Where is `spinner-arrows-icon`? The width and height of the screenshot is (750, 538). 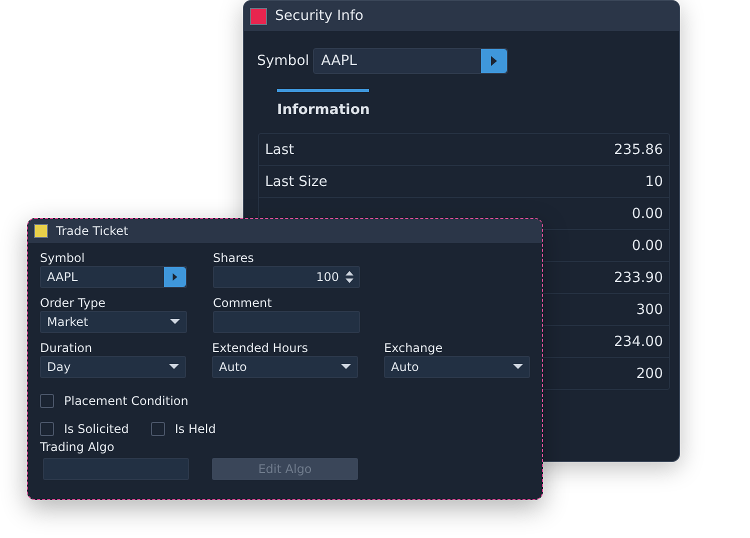
spinner-arrows-icon is located at coordinates (349, 277).